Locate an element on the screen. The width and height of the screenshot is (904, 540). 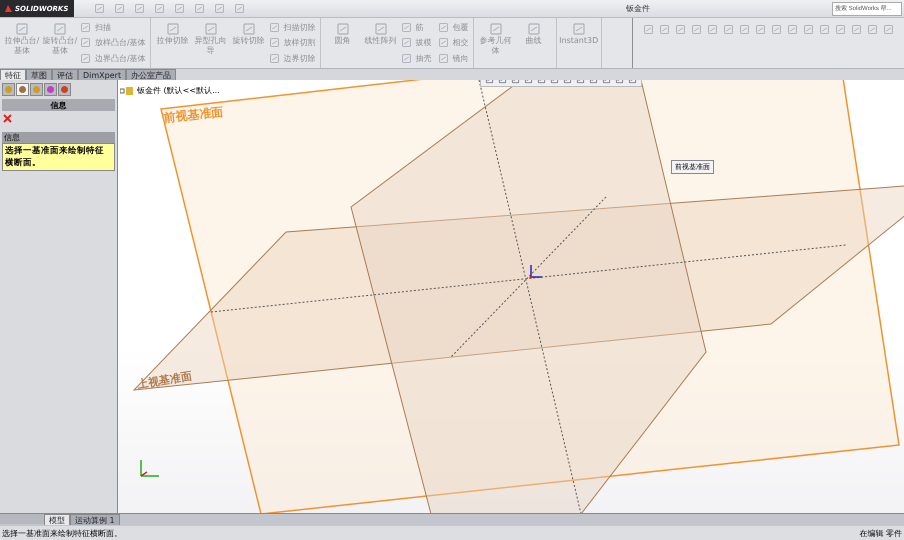
ribbon-button: 拔模 is located at coordinates (416, 43).